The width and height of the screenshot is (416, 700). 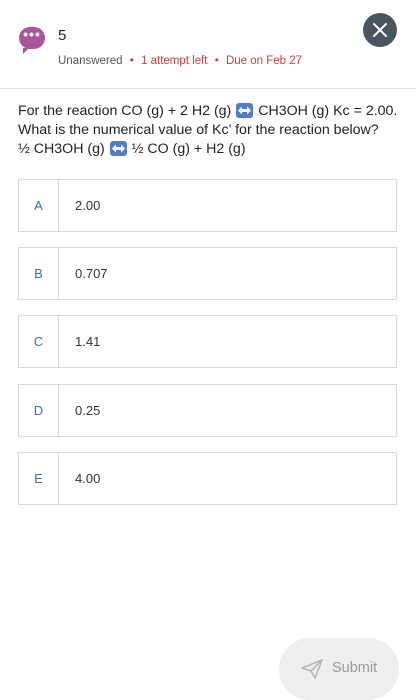 What do you see at coordinates (39, 273) in the screenshot?
I see `choice-letter: B` at bounding box center [39, 273].